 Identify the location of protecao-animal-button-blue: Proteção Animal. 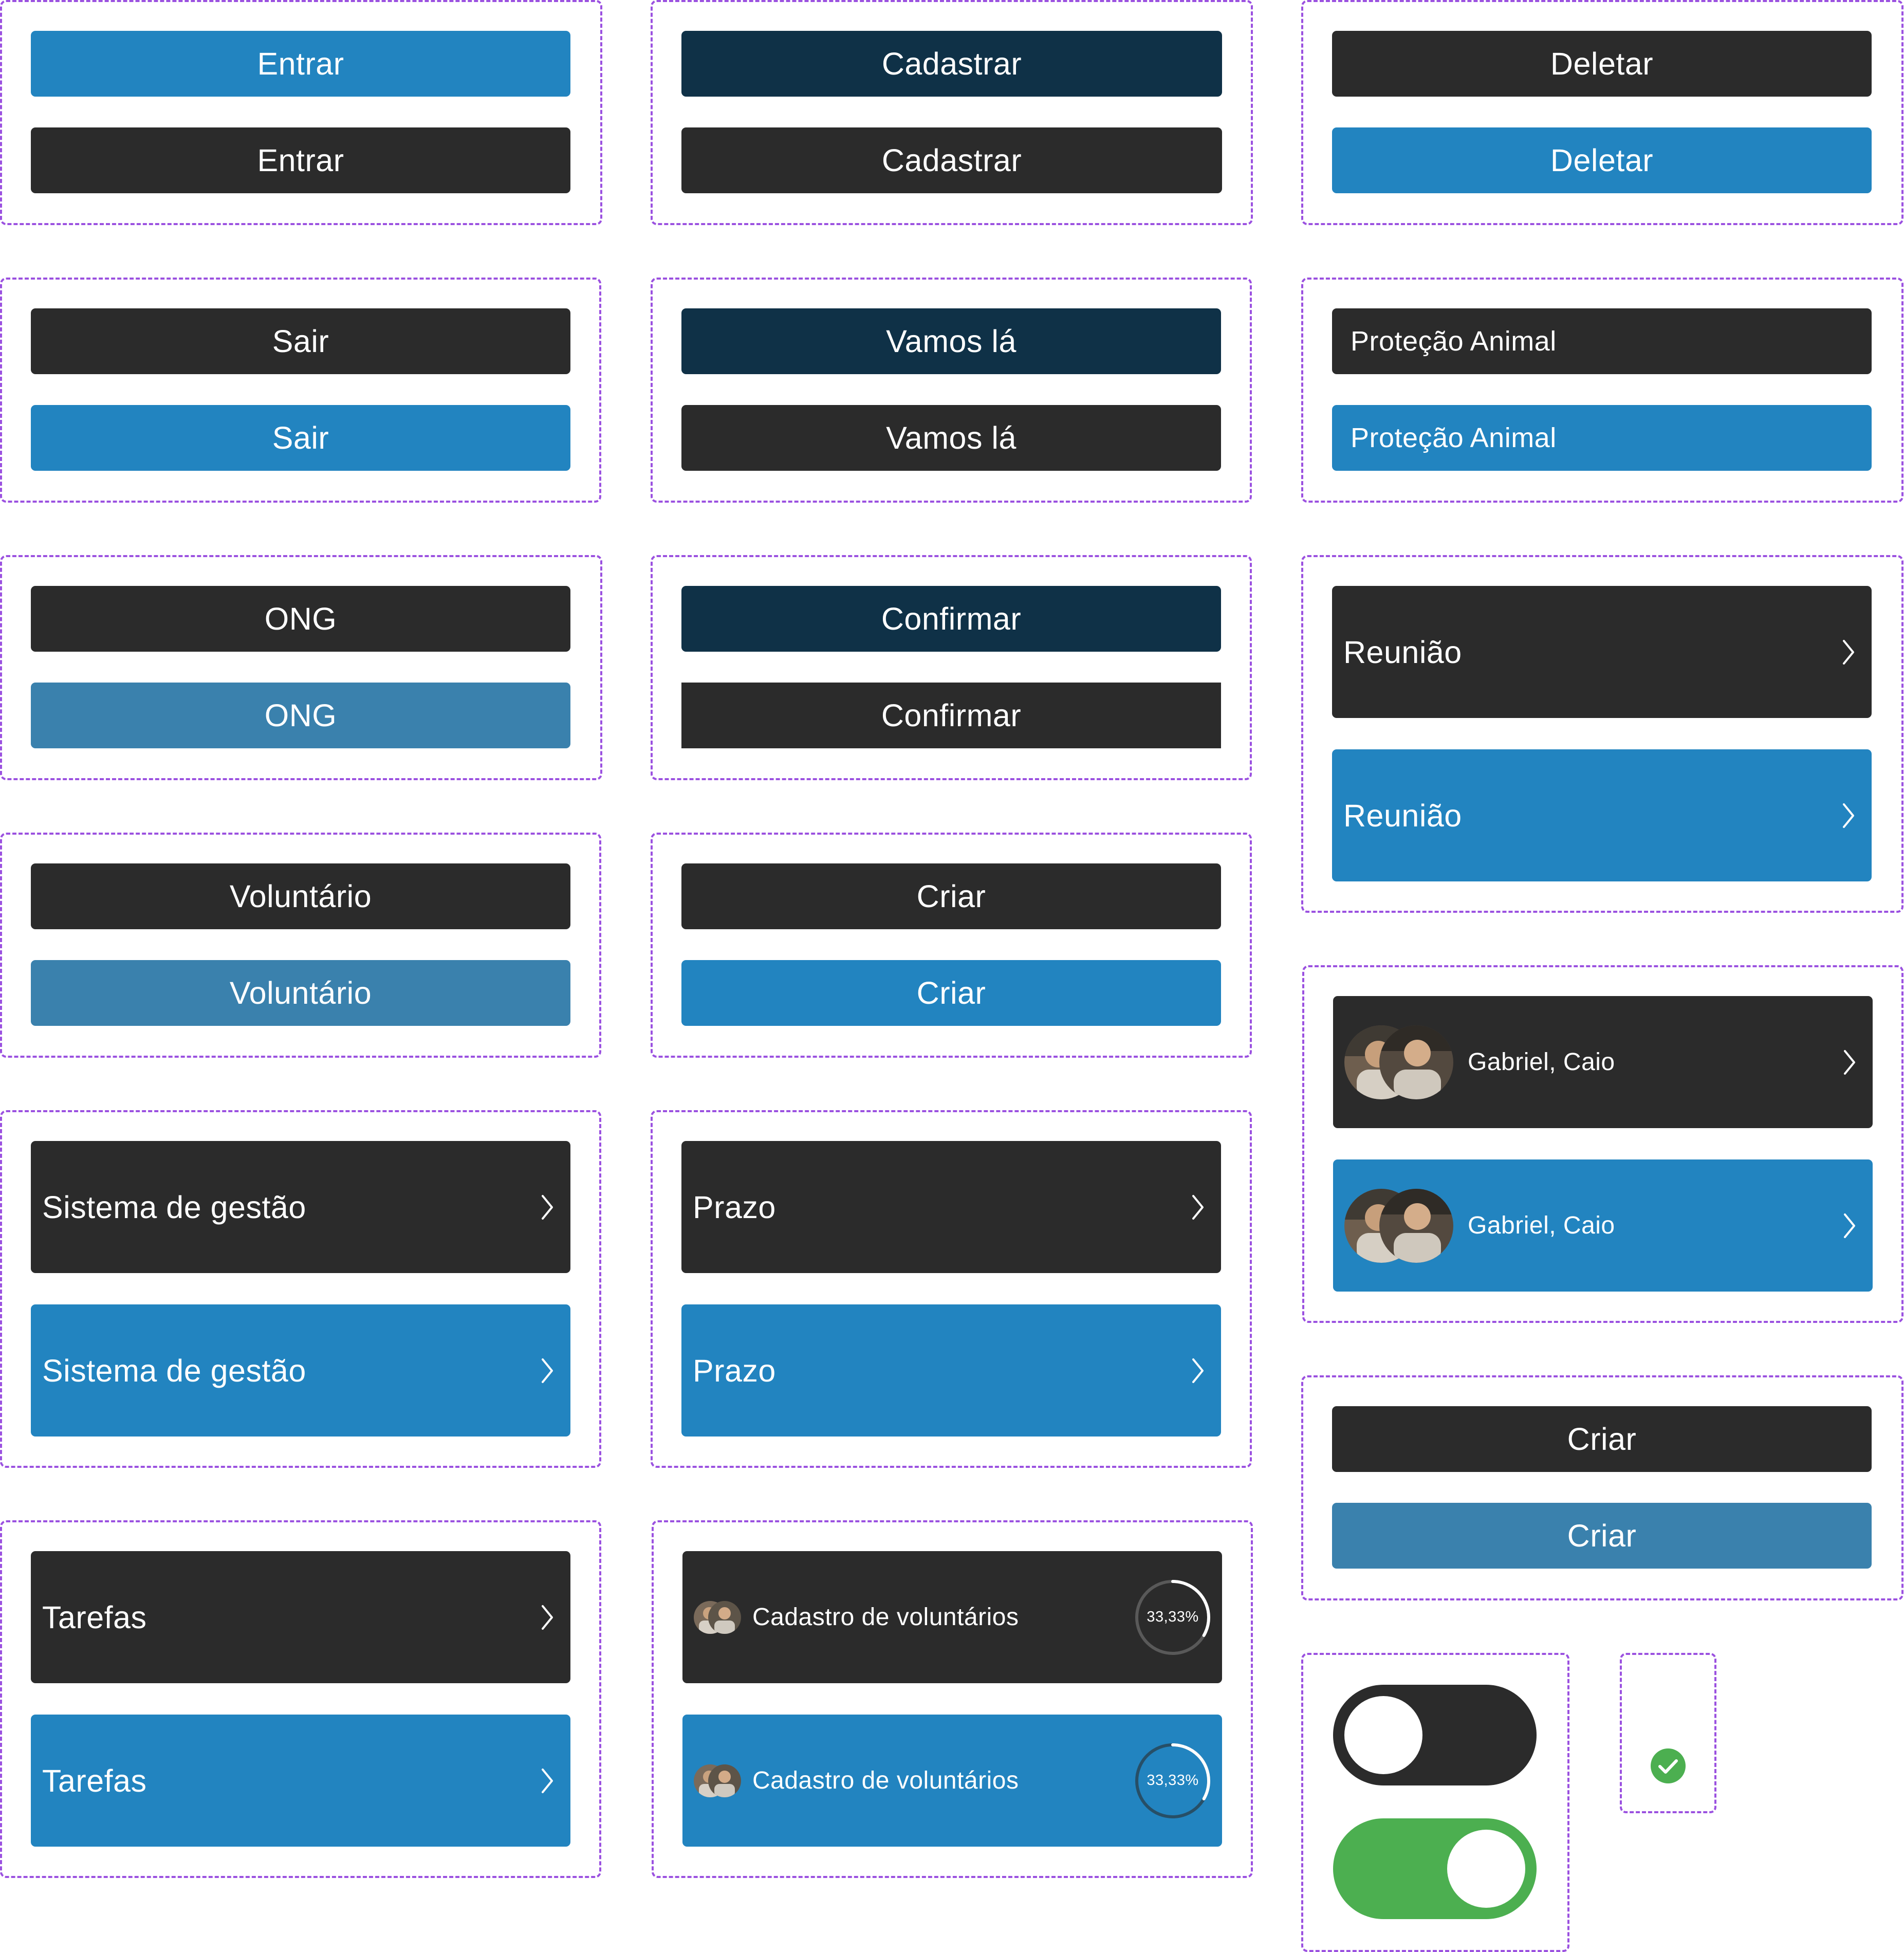
(1602, 438).